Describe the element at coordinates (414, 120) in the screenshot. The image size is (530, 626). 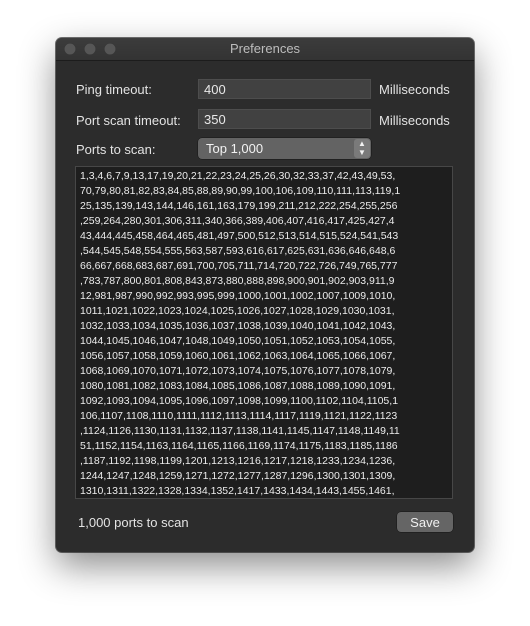
I see `port-scan-timeout-unit: Milliseconds` at that location.